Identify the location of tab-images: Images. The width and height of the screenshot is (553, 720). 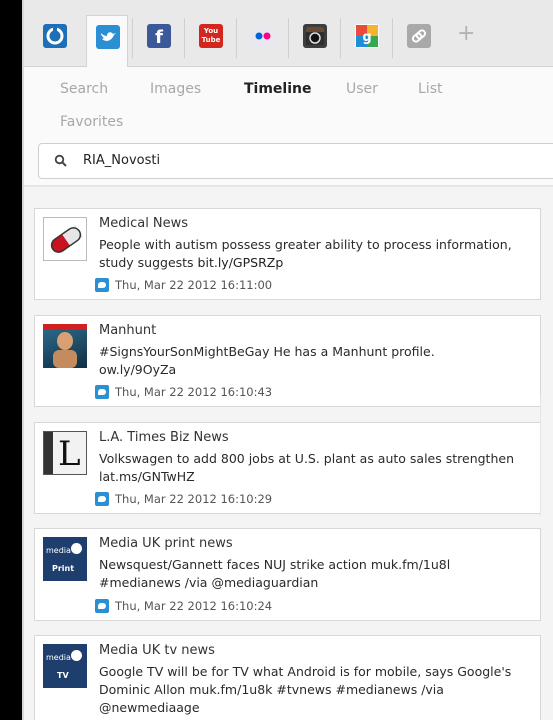
(175, 89).